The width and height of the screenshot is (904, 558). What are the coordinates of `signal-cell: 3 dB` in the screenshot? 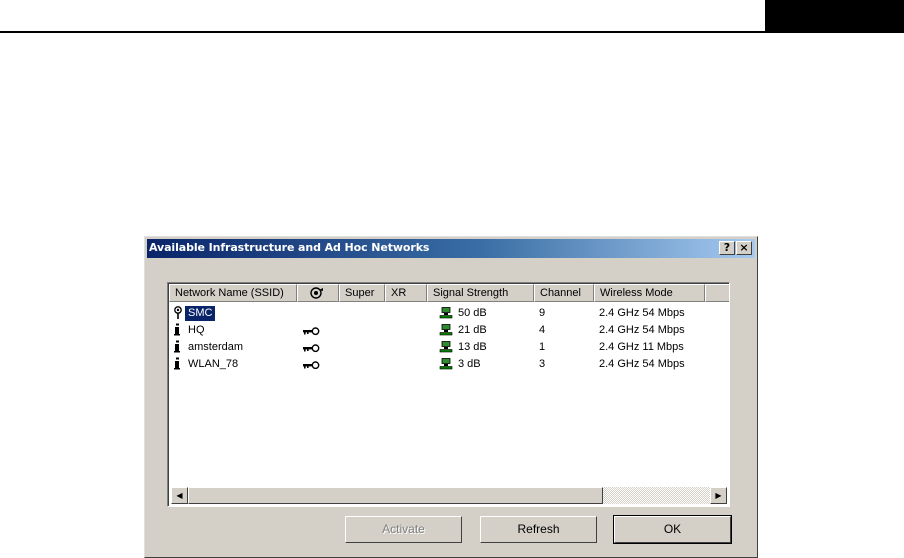 It's located at (460, 364).